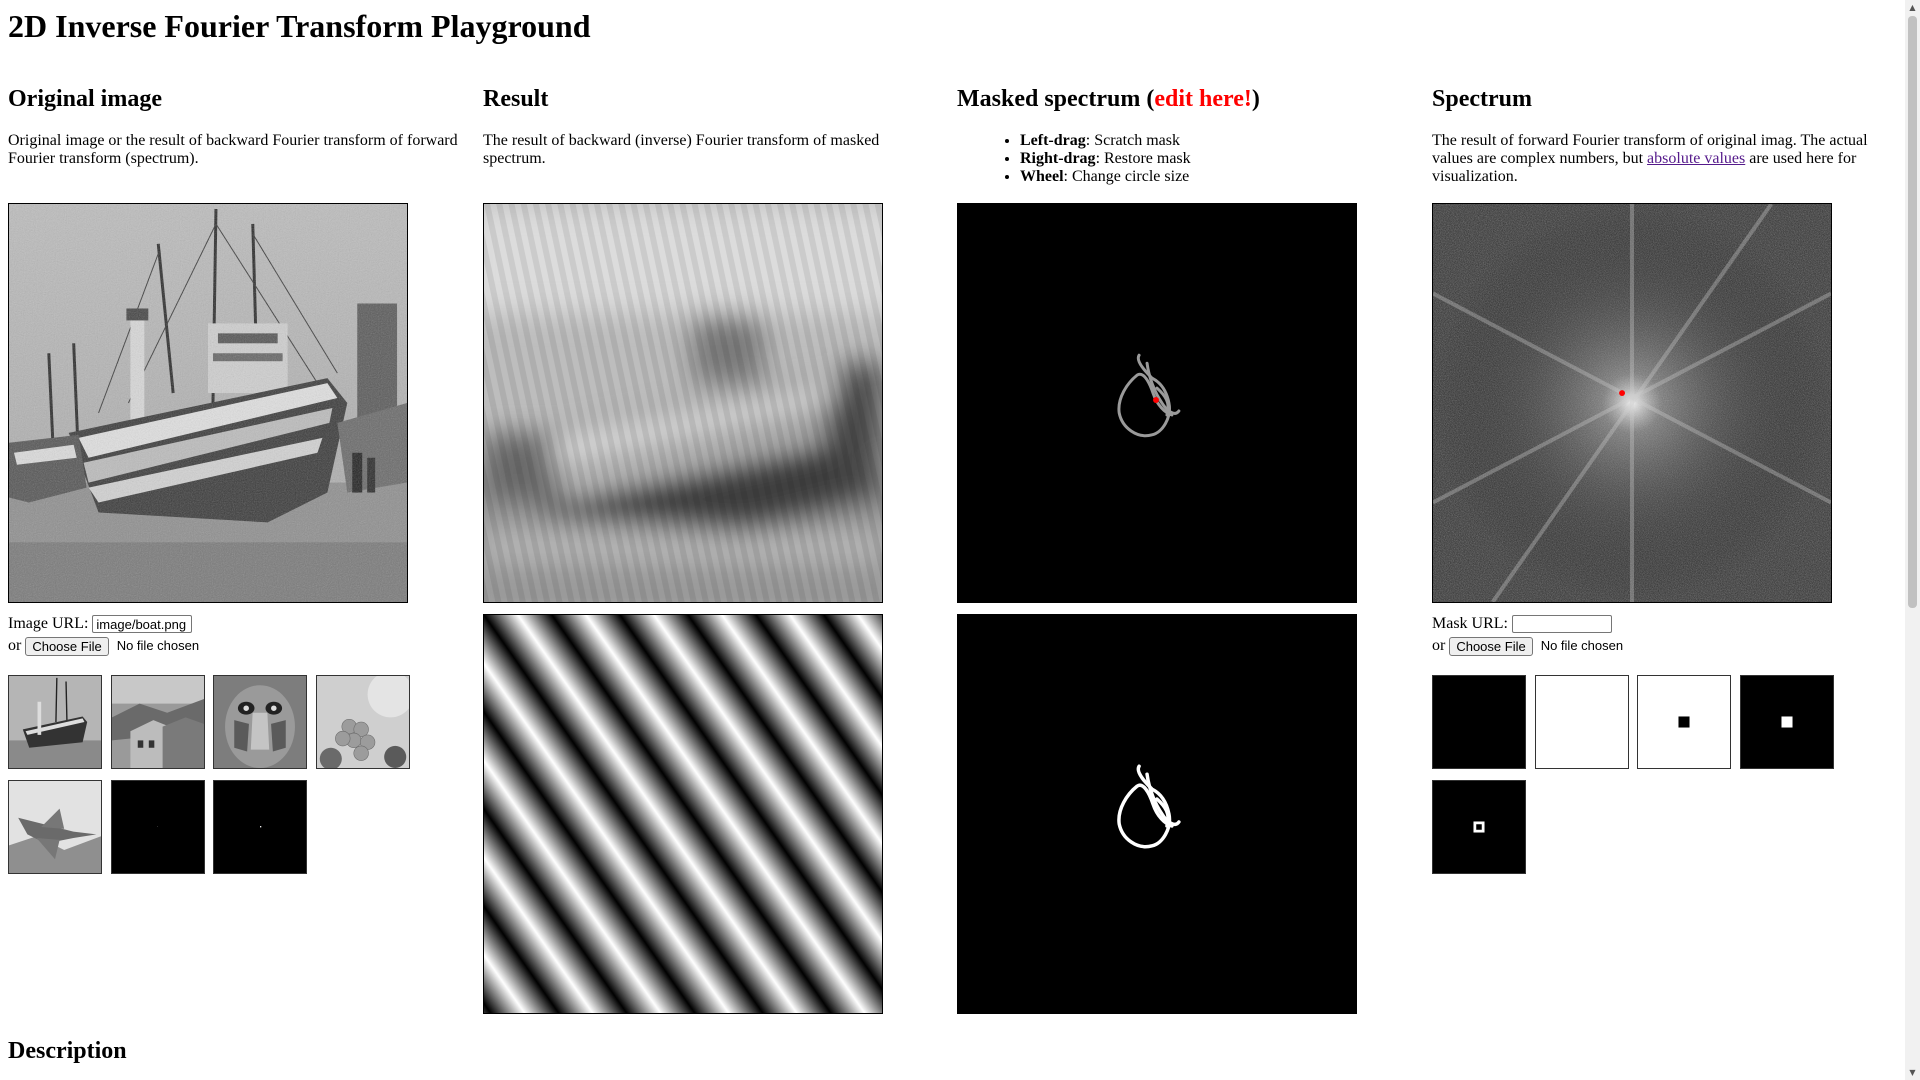 This screenshot has height=1080, width=1920. Describe the element at coordinates (1684, 722) in the screenshot. I see `mask-preset-black-center-square` at that location.